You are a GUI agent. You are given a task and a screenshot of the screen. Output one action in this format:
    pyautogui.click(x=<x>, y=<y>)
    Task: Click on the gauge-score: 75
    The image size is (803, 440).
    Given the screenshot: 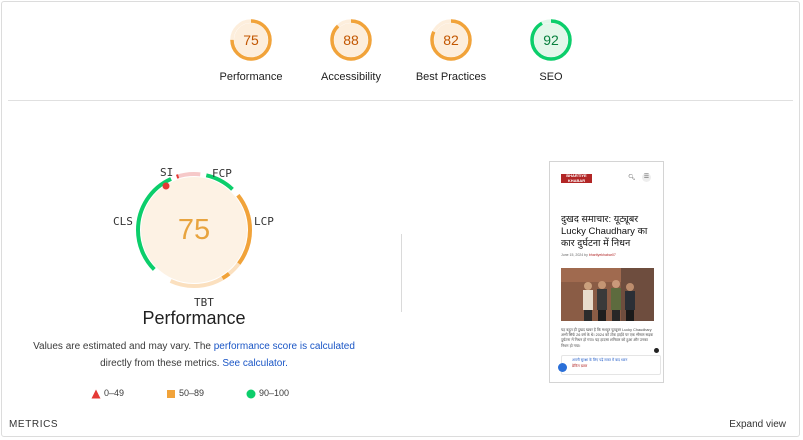 What is the action you would take?
    pyautogui.click(x=251, y=40)
    